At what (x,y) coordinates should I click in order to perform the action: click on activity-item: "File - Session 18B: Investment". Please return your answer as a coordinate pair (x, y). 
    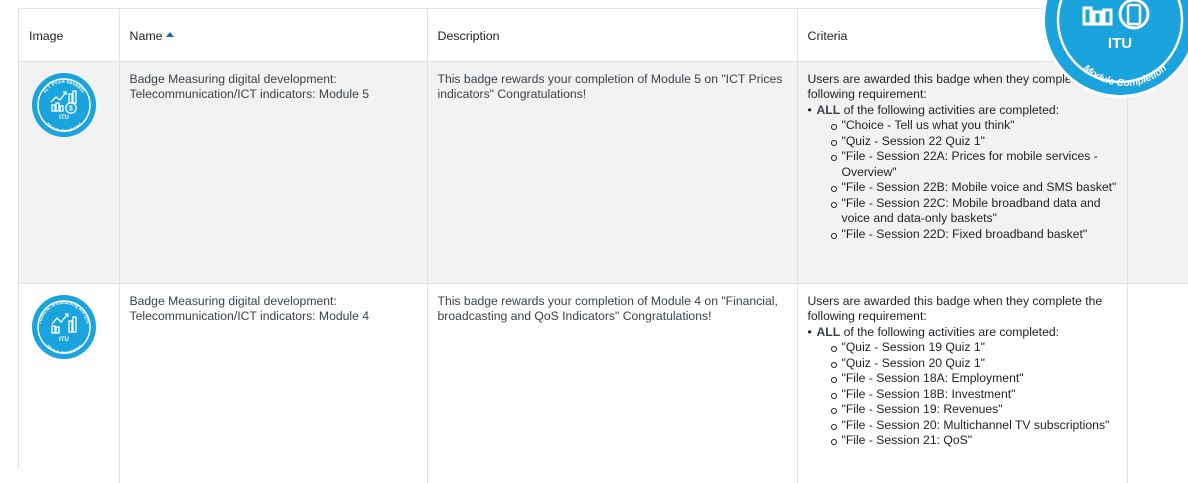
    Looking at the image, I should click on (973, 395).